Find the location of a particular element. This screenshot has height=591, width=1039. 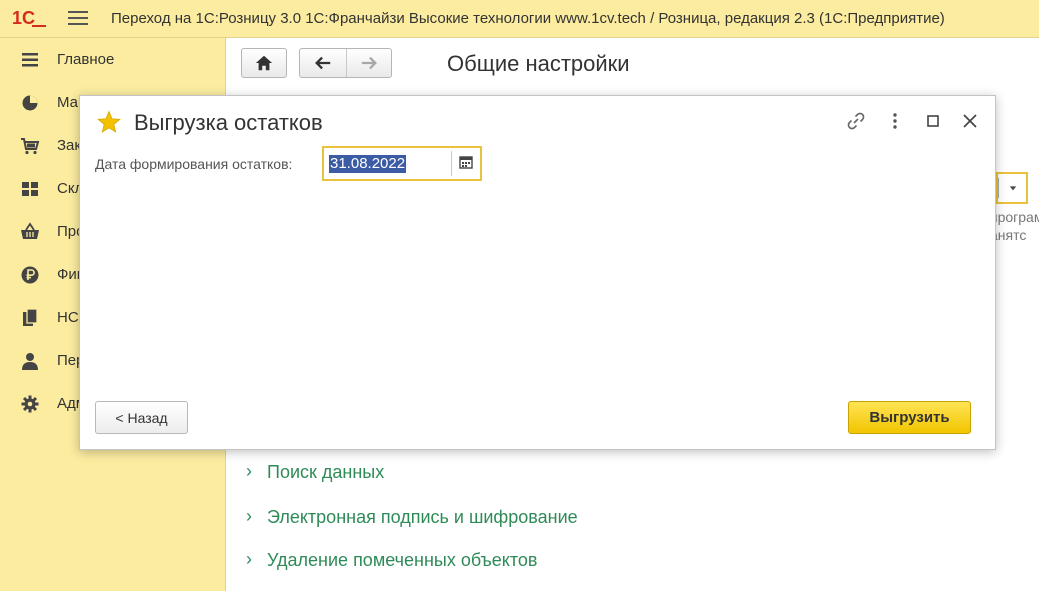

home-button is located at coordinates (264, 63).